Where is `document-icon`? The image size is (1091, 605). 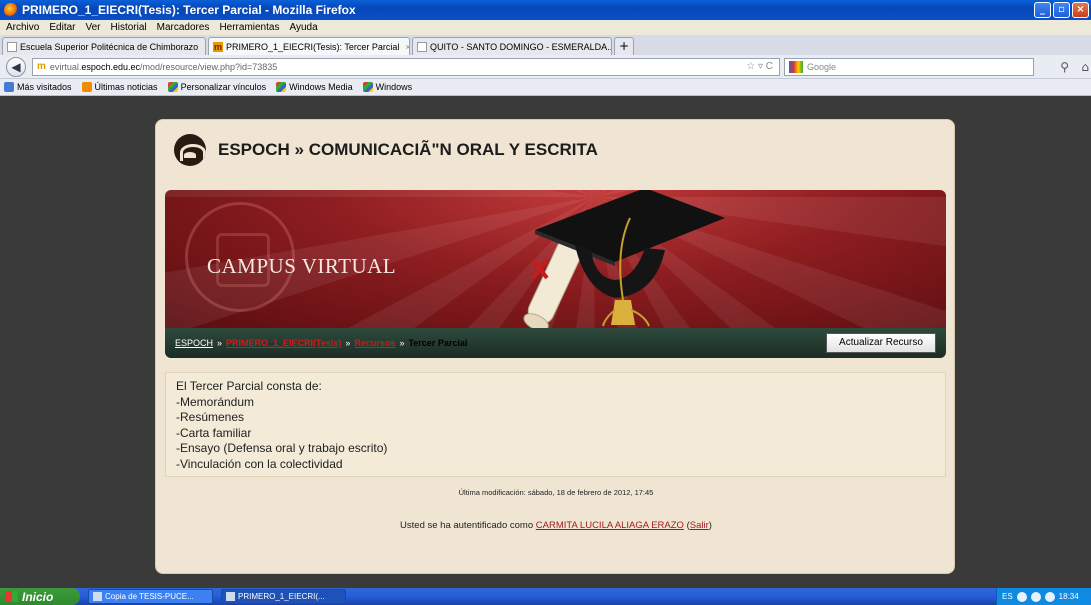 document-icon is located at coordinates (97, 596).